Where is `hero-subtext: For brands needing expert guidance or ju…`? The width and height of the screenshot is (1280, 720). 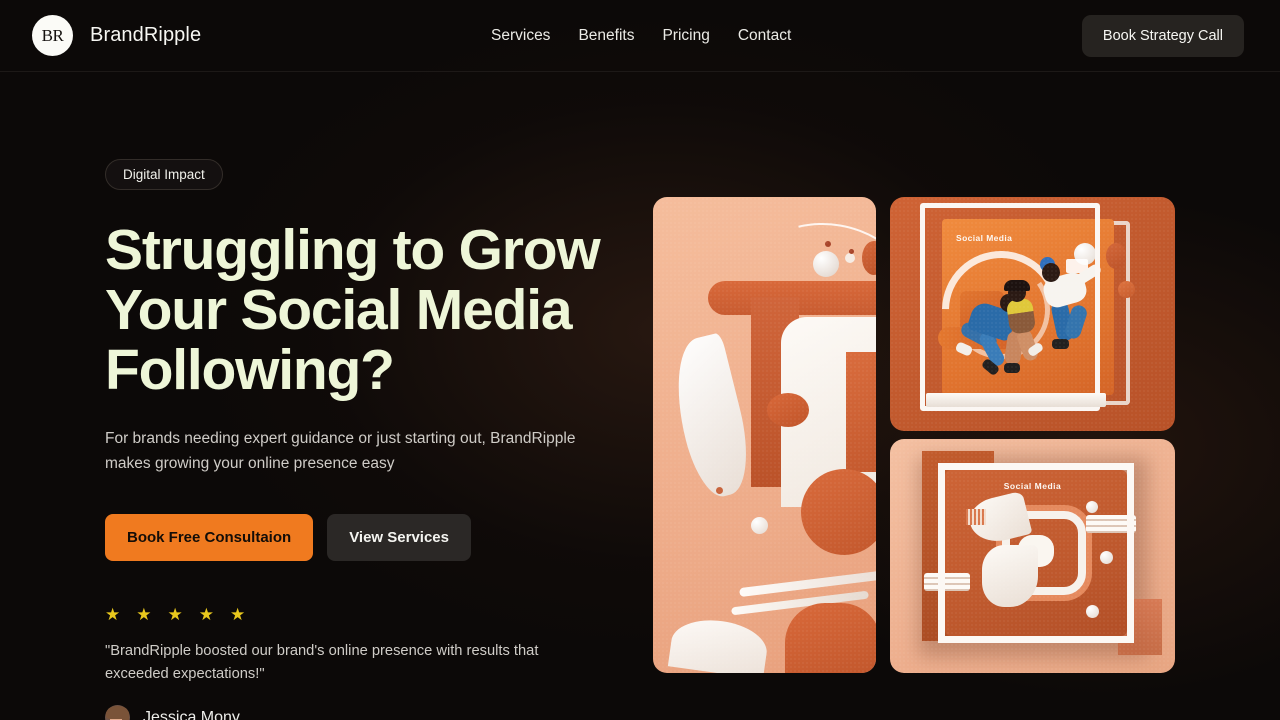 hero-subtext: For brands needing expert guidance or ju… is located at coordinates (340, 451).